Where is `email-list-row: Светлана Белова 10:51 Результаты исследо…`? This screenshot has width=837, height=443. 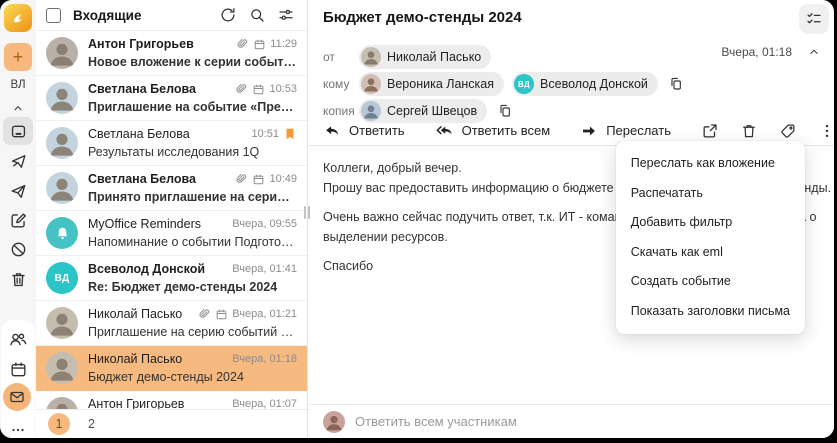
email-list-row: Светлана Белова 10:51 Результаты исследо… is located at coordinates (171, 143).